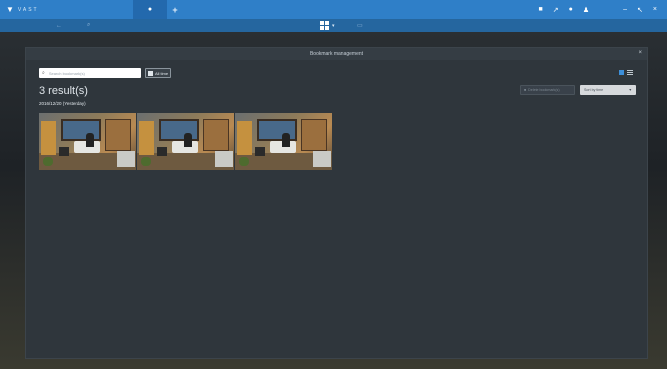 The width and height of the screenshot is (667, 369). What do you see at coordinates (556, 10) in the screenshot?
I see `chart-icon: ↗` at bounding box center [556, 10].